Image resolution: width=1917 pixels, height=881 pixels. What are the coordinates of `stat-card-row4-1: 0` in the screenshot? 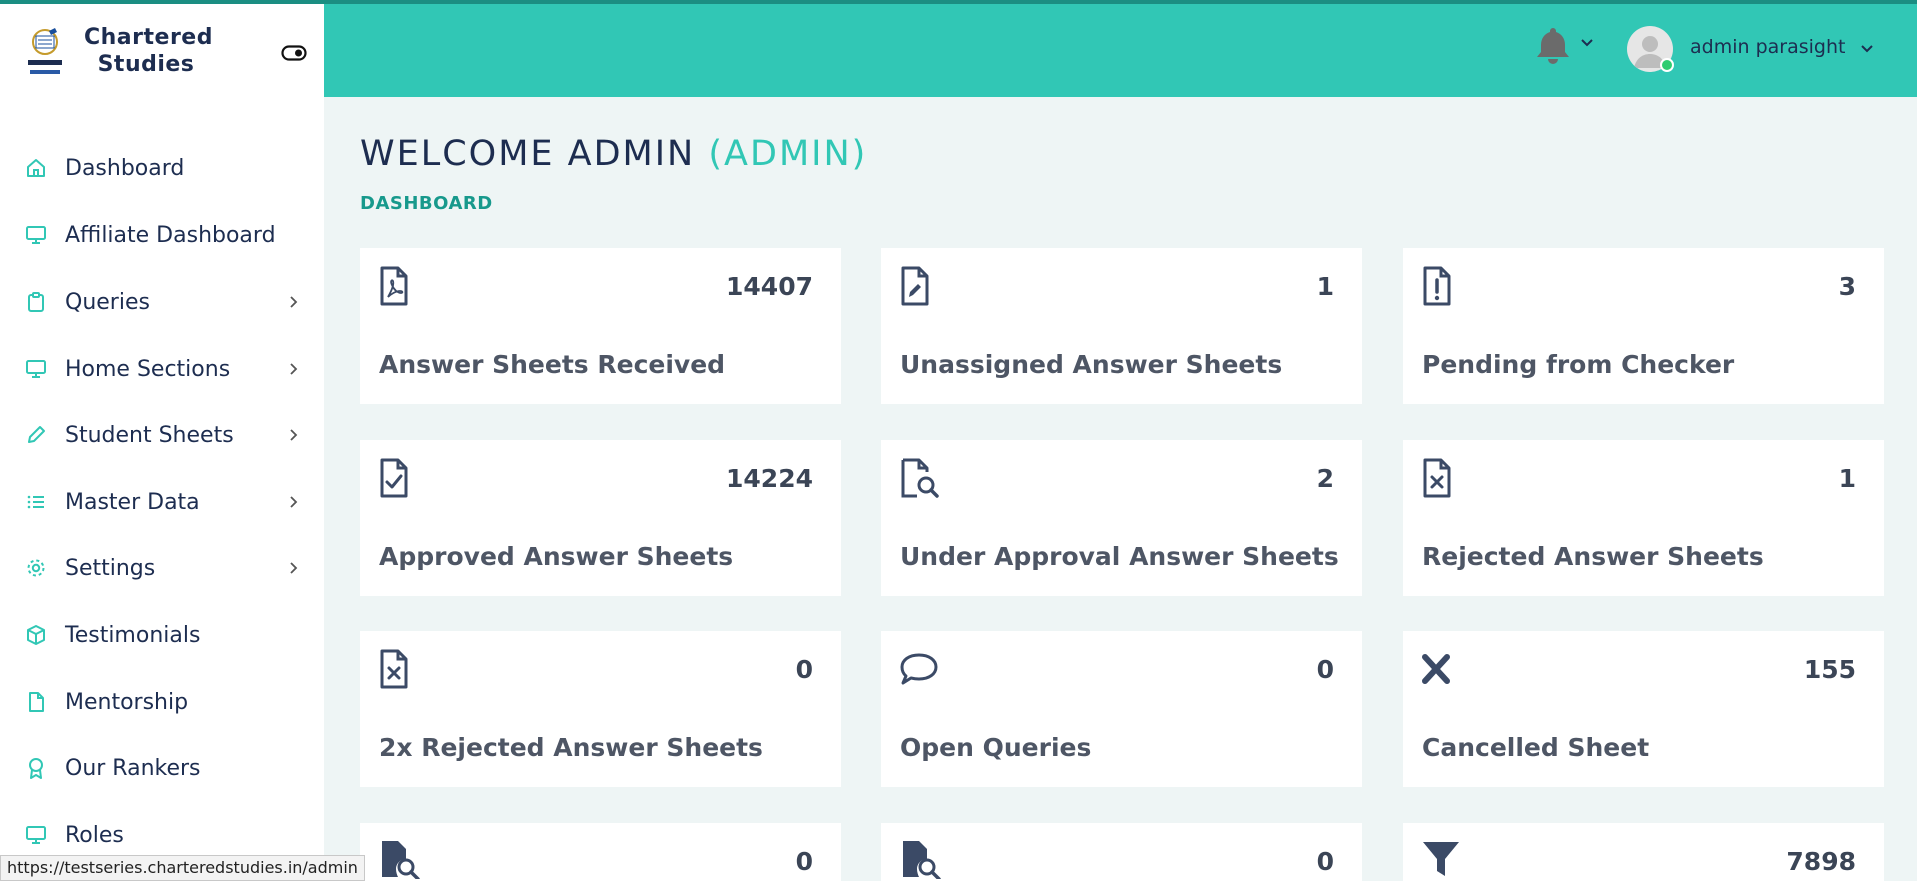 It's located at (600, 852).